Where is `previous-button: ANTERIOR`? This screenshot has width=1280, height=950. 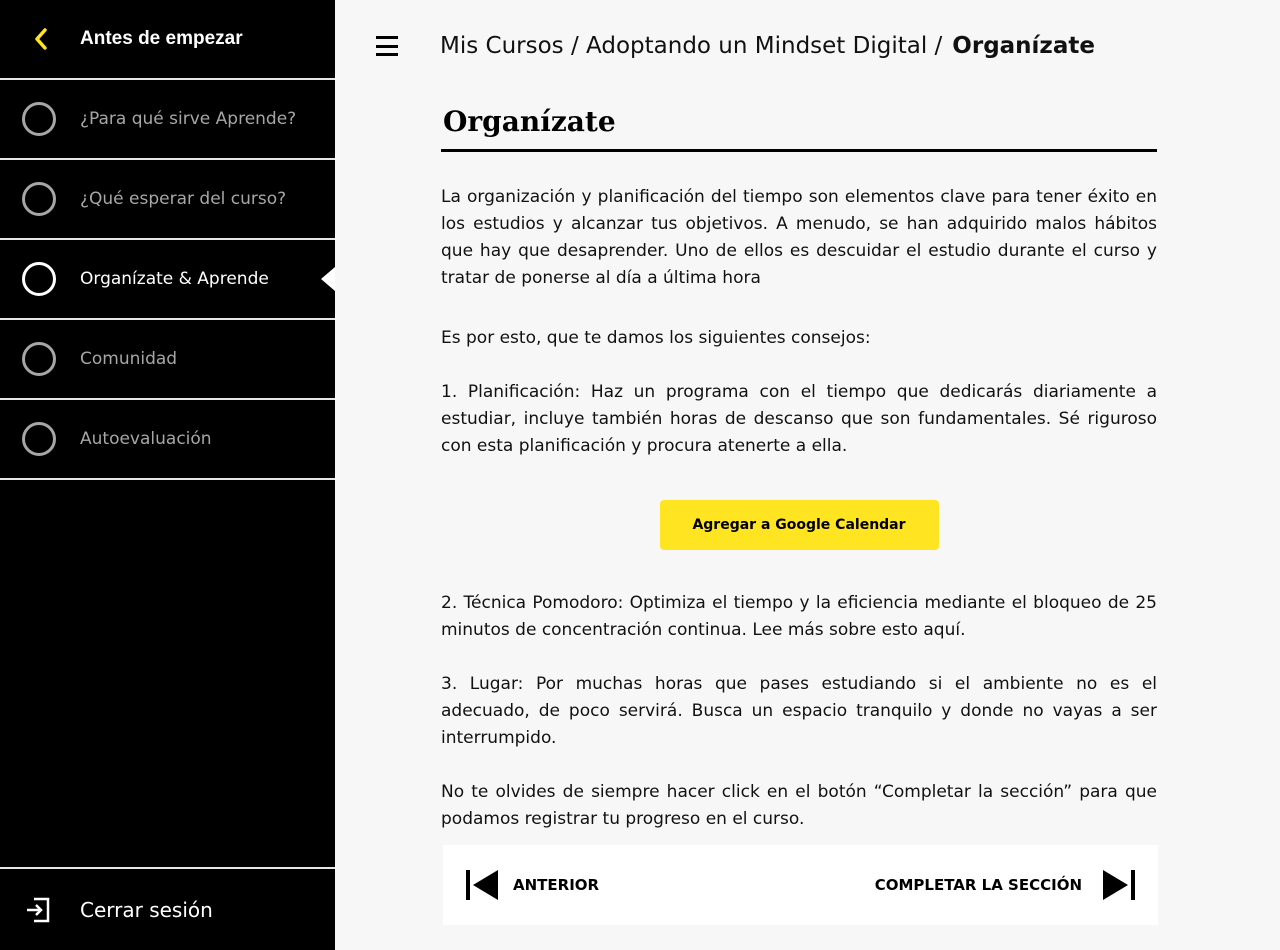 previous-button: ANTERIOR is located at coordinates (532, 885).